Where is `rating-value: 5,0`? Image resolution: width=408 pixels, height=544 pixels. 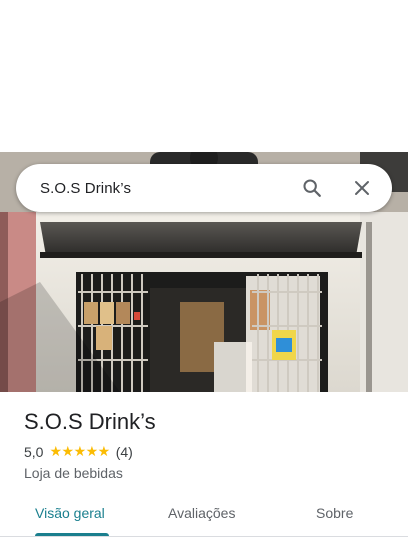 rating-value: 5,0 is located at coordinates (34, 452).